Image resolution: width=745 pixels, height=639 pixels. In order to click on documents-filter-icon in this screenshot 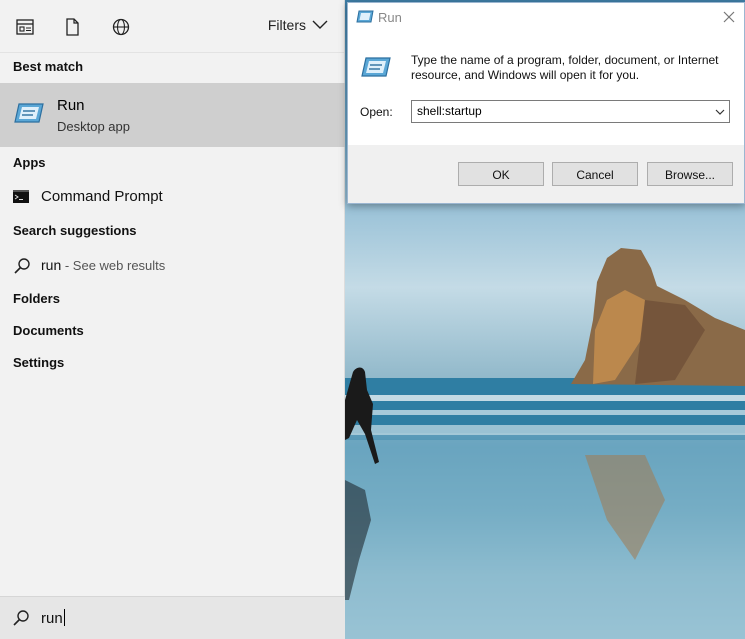, I will do `click(72, 27)`.